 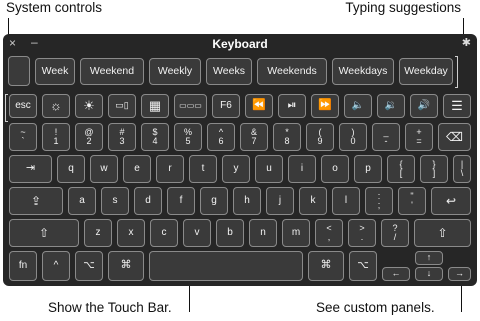 I want to click on key-backslash: | \, so click(x=462, y=169).